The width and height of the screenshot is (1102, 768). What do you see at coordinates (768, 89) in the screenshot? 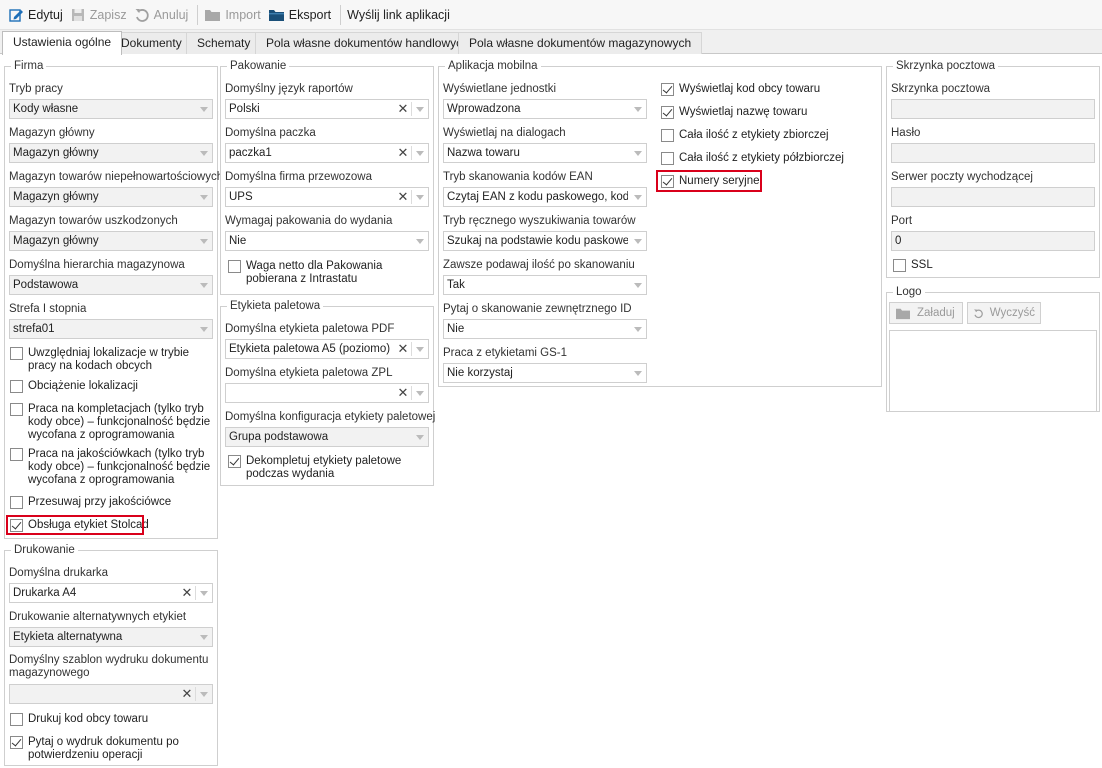
I see `show-foreign-code-checkbox: Wyświetlaj kod obcy towaru` at bounding box center [768, 89].